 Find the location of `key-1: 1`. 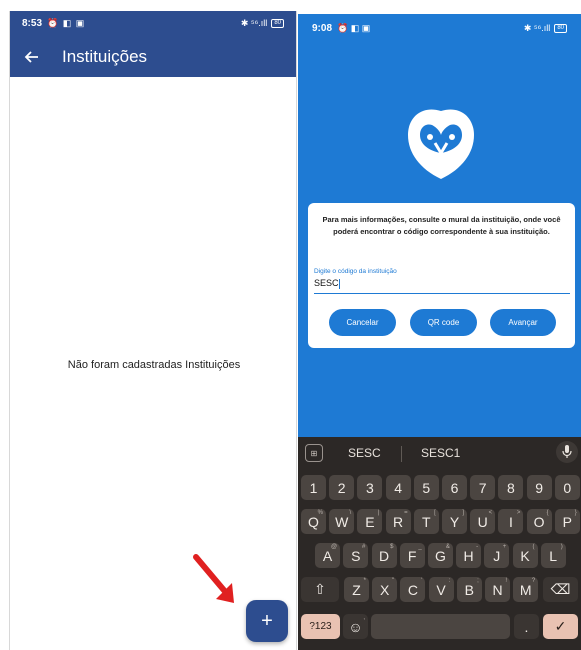

key-1: 1 is located at coordinates (313, 487).